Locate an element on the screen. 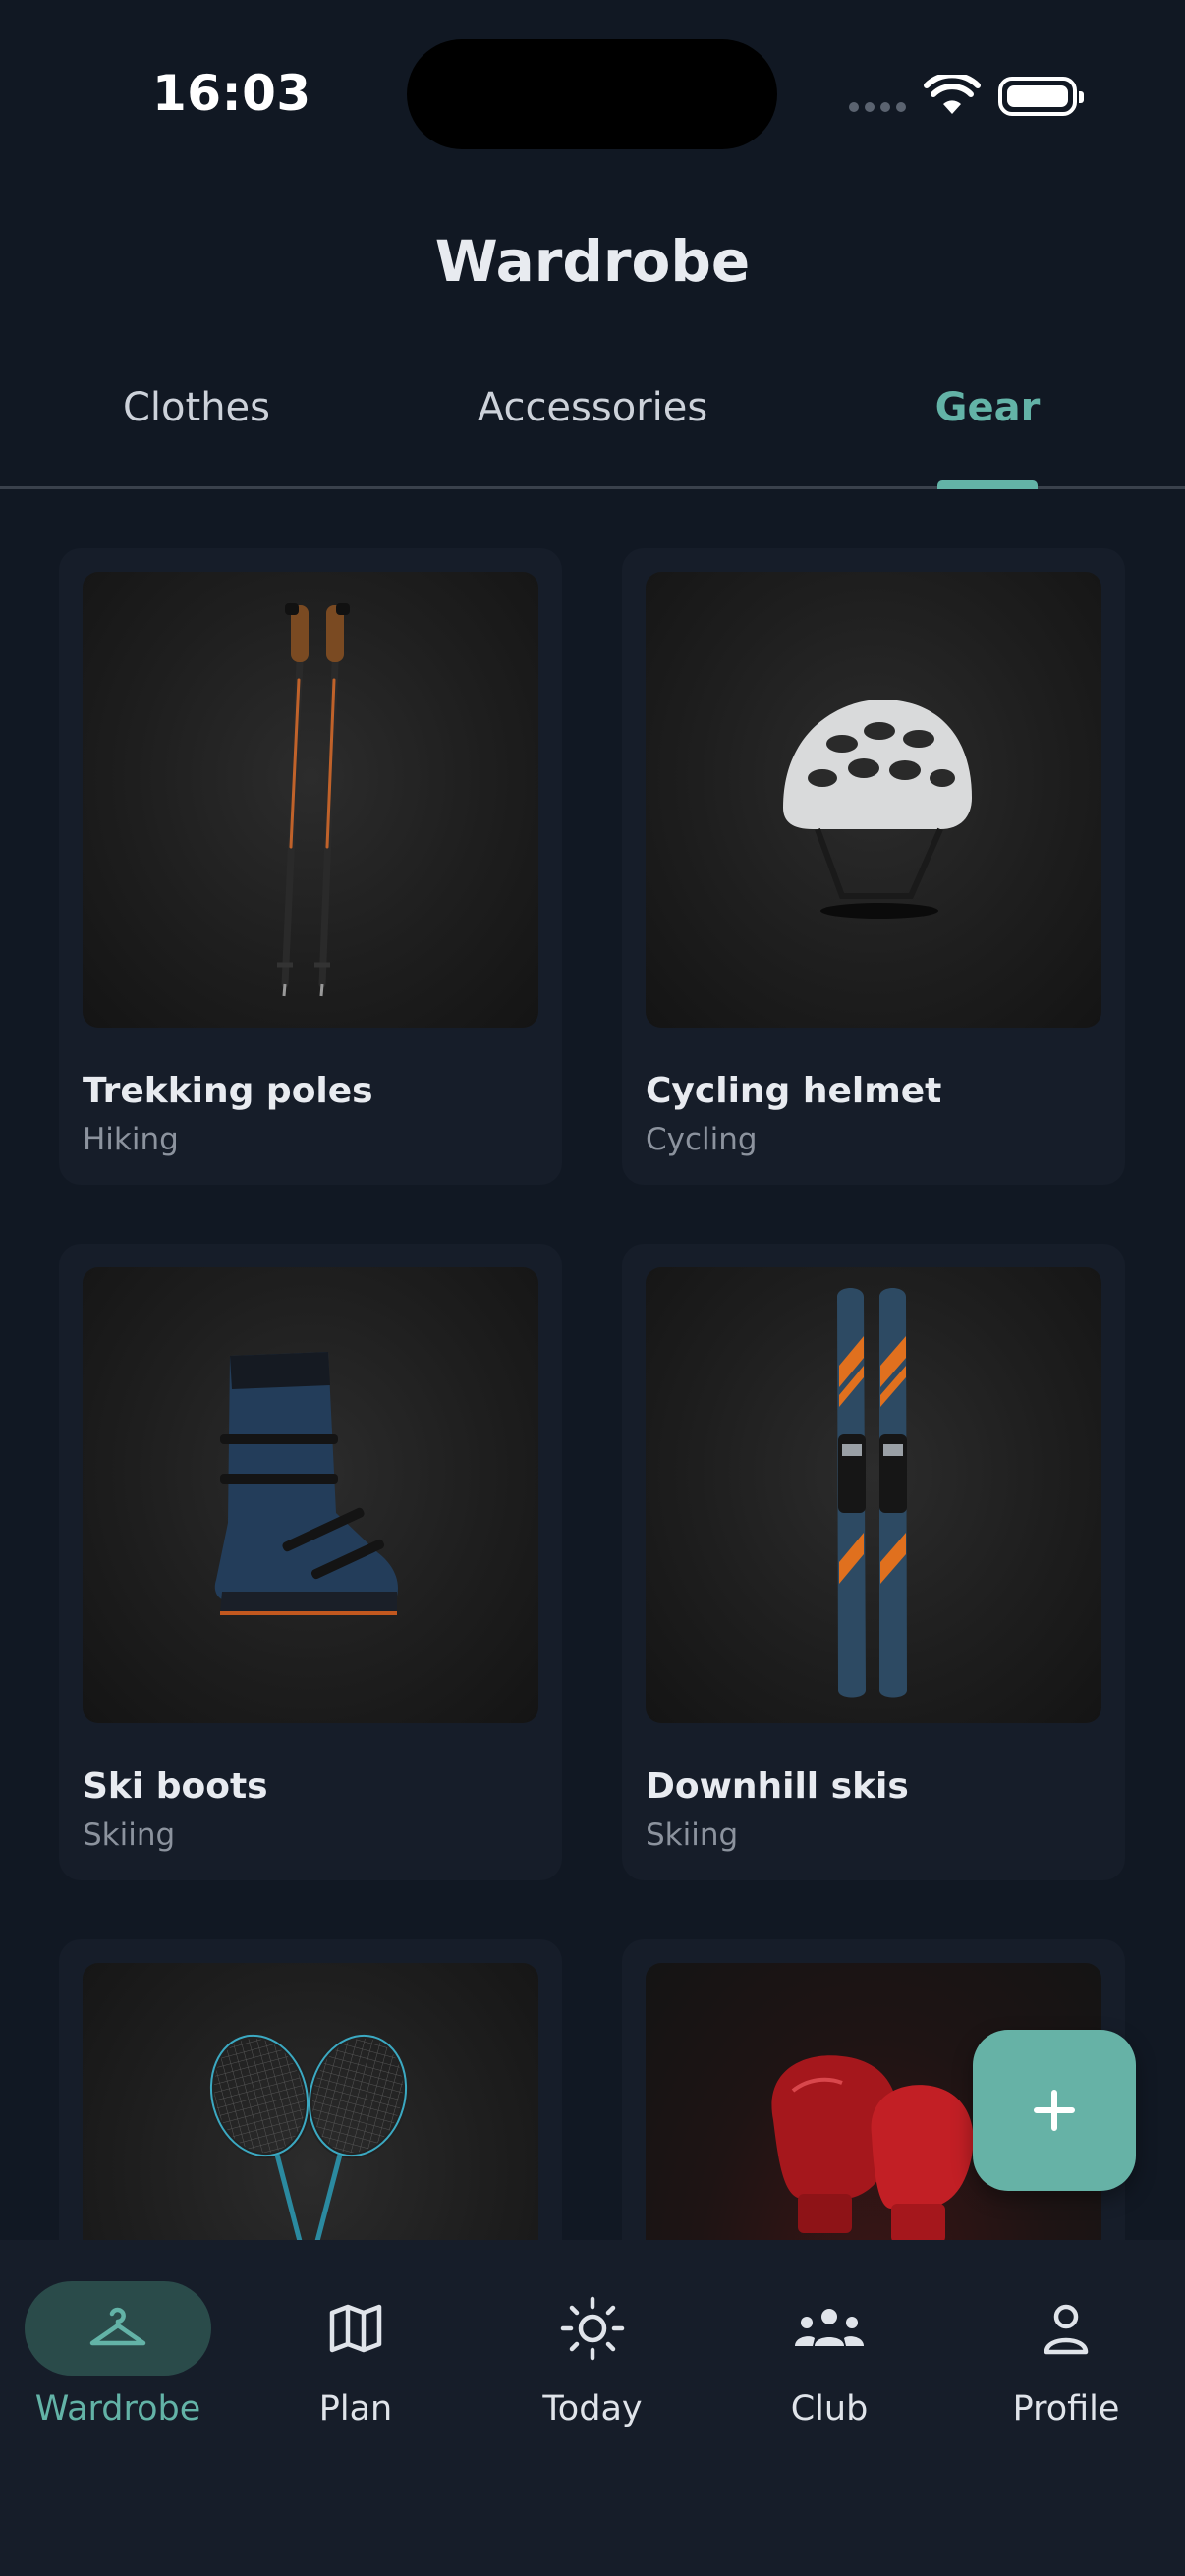 The height and width of the screenshot is (2576, 1185). item-category: Hiking is located at coordinates (131, 1139).